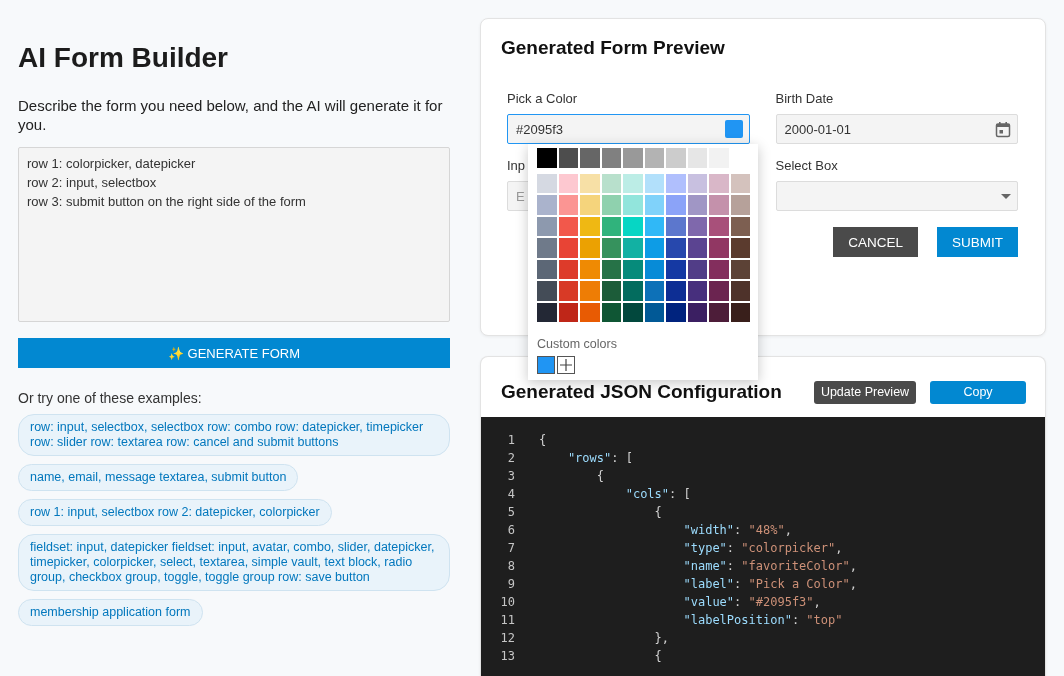 This screenshot has width=1064, height=676. Describe the element at coordinates (158, 477) in the screenshot. I see `example-chip: name, email, message textarea, submit button` at that location.